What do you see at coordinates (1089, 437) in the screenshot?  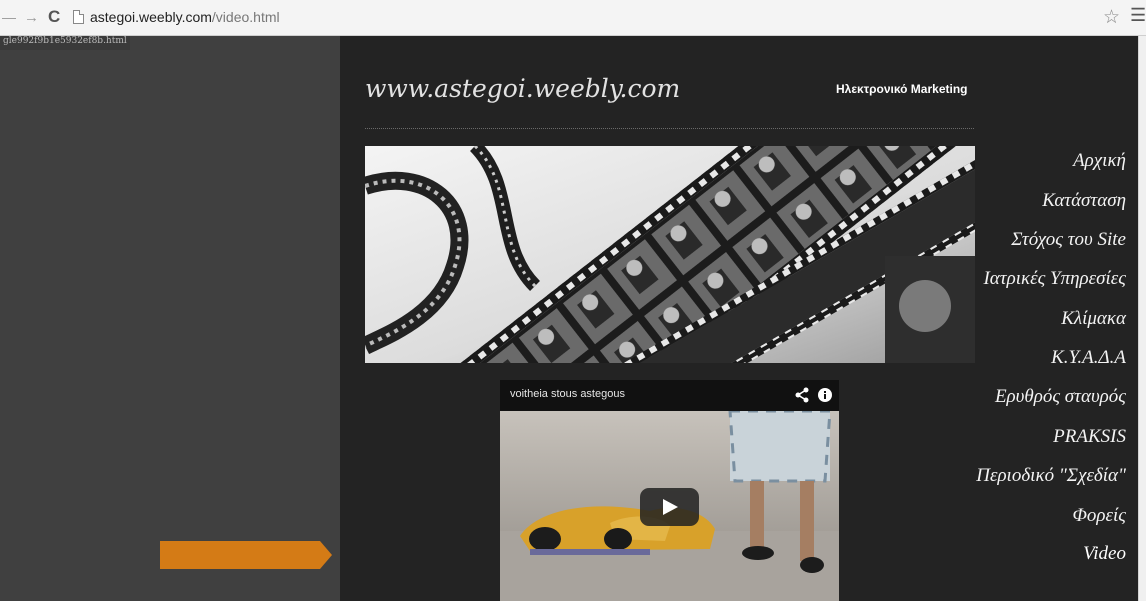 I see `nav-item-praksis: PRAKSIS` at bounding box center [1089, 437].